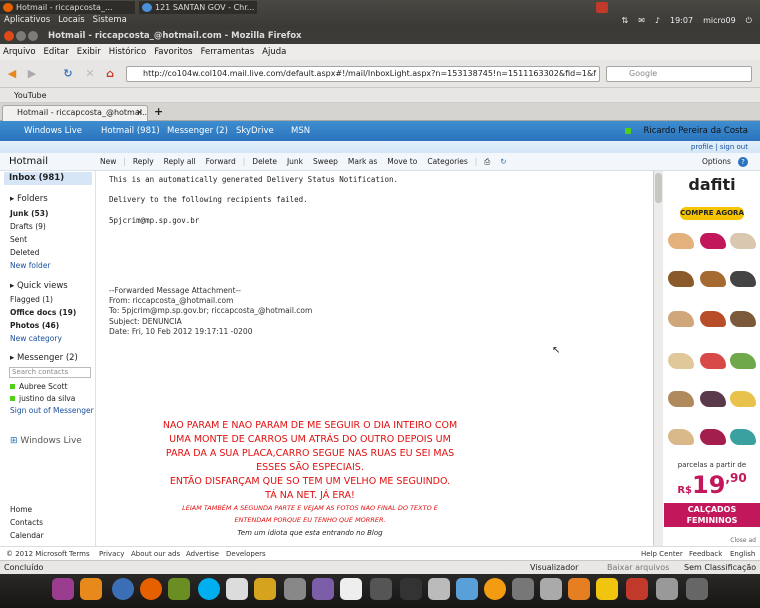  Describe the element at coordinates (42, 398) in the screenshot. I see `contact-item: justino da silva` at that location.